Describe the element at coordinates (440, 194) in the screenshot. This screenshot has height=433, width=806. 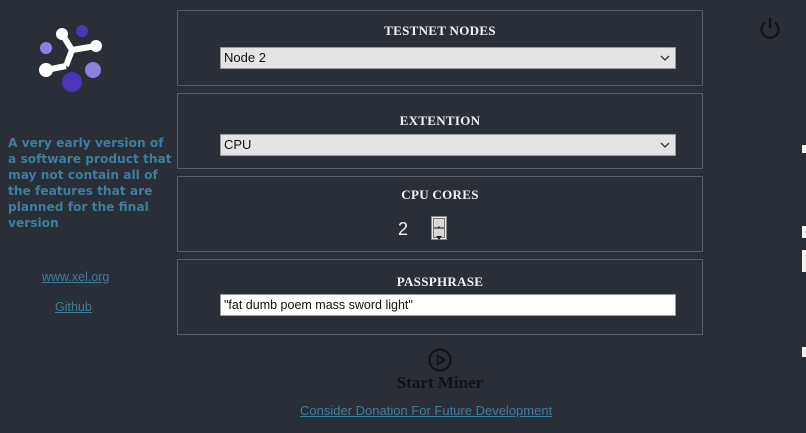
I see `cpu-cores-title: CPU CORES` at that location.